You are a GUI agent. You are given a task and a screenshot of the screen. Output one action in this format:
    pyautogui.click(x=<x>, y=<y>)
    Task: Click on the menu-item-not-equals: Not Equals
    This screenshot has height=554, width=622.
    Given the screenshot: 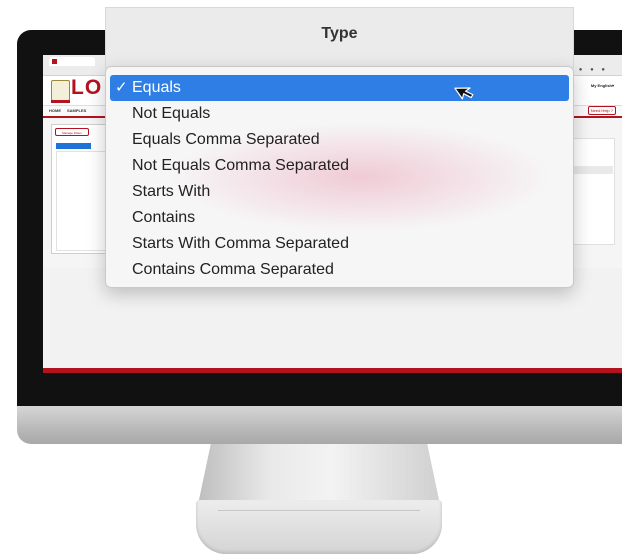 What is the action you would take?
    pyautogui.click(x=339, y=114)
    